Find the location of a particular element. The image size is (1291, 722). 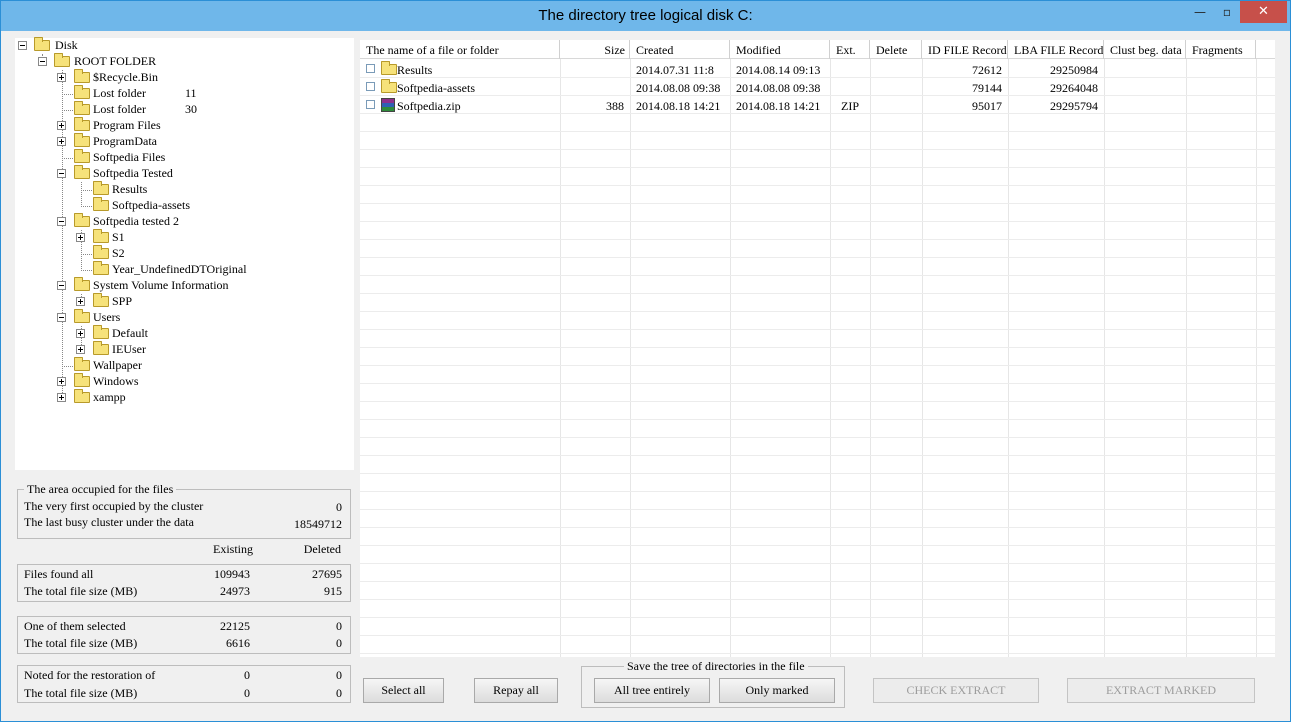

column-header-created: Created is located at coordinates (680, 49).